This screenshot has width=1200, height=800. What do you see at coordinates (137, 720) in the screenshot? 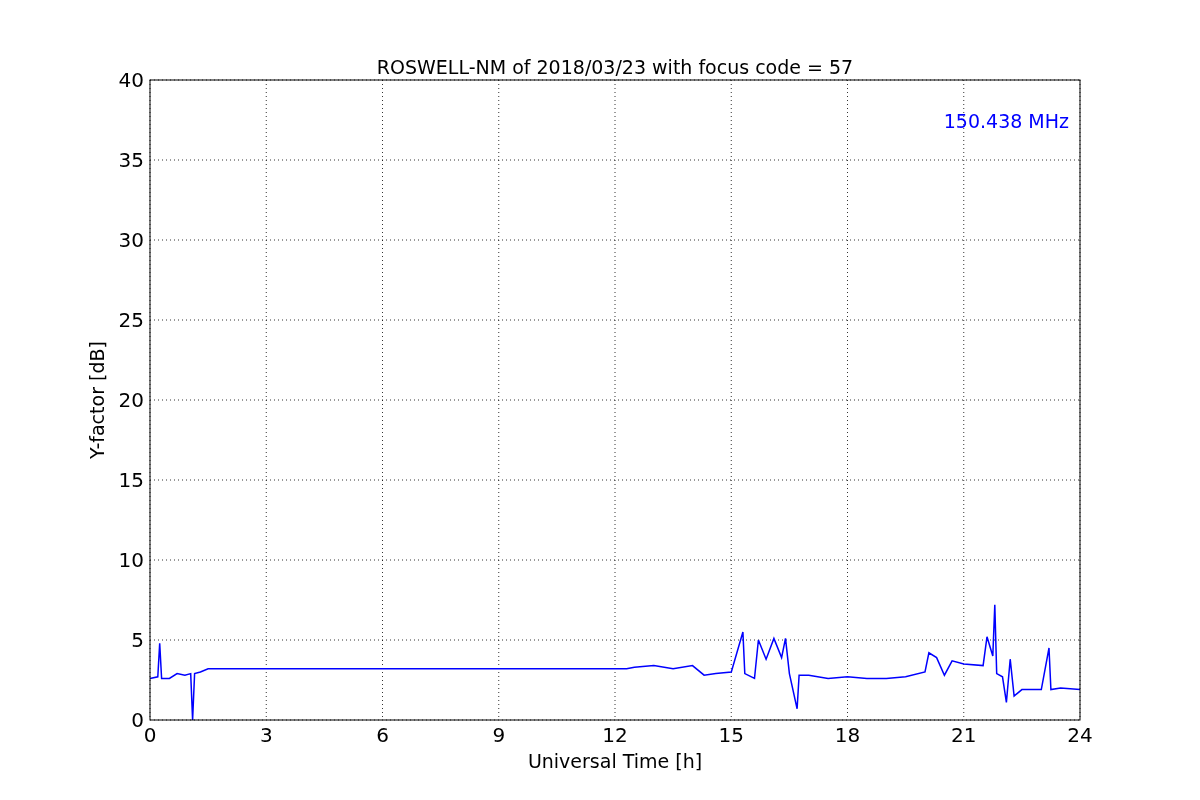
I see `y-tick-label: 0` at bounding box center [137, 720].